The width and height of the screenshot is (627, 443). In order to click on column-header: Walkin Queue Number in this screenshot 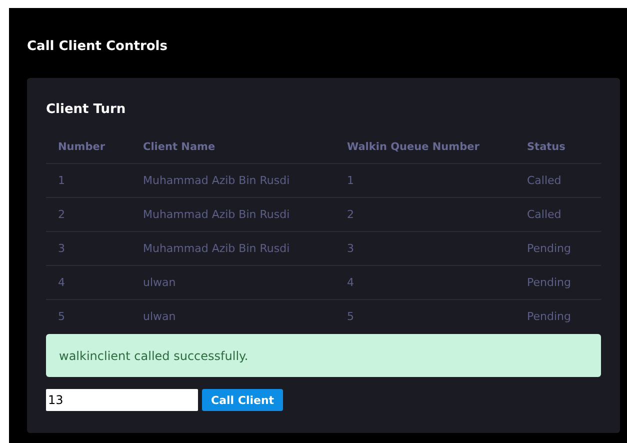, I will do `click(425, 147)`.